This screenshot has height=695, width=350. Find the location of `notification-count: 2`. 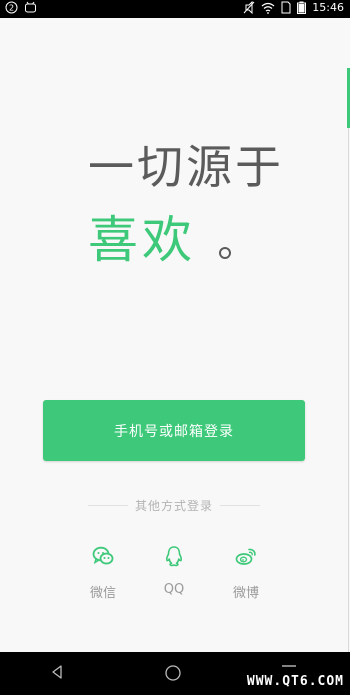

notification-count: 2 is located at coordinates (11, 8).